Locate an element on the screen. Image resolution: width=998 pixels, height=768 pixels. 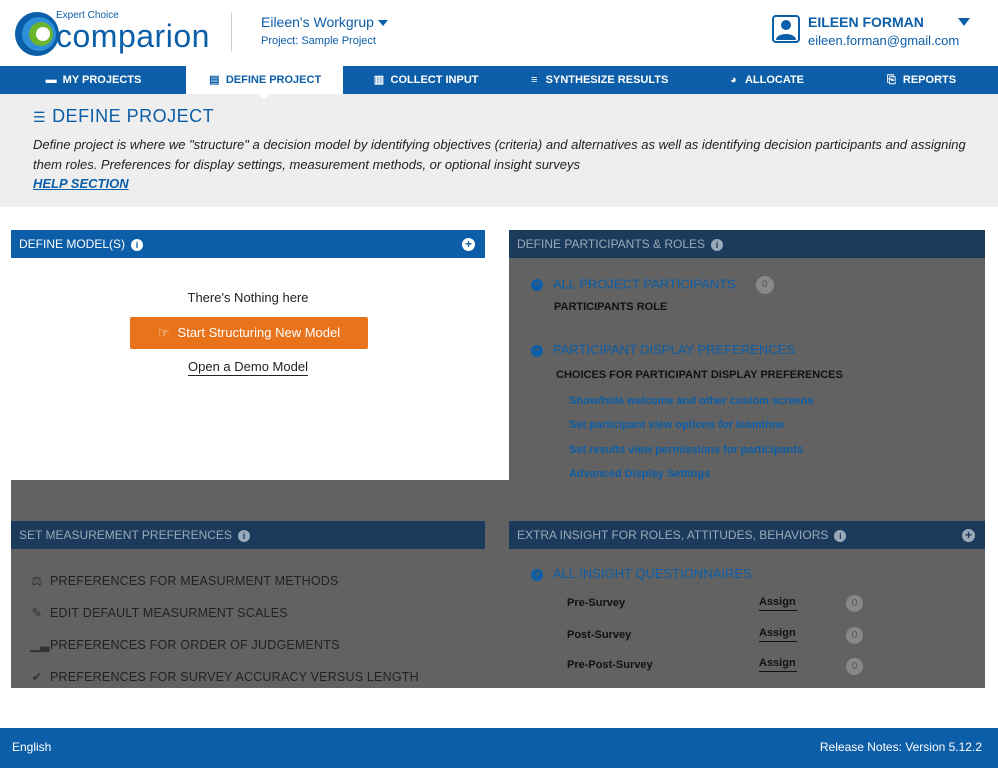
define-models-header: DEFINE MODEL(S) i + is located at coordinates (248, 244).